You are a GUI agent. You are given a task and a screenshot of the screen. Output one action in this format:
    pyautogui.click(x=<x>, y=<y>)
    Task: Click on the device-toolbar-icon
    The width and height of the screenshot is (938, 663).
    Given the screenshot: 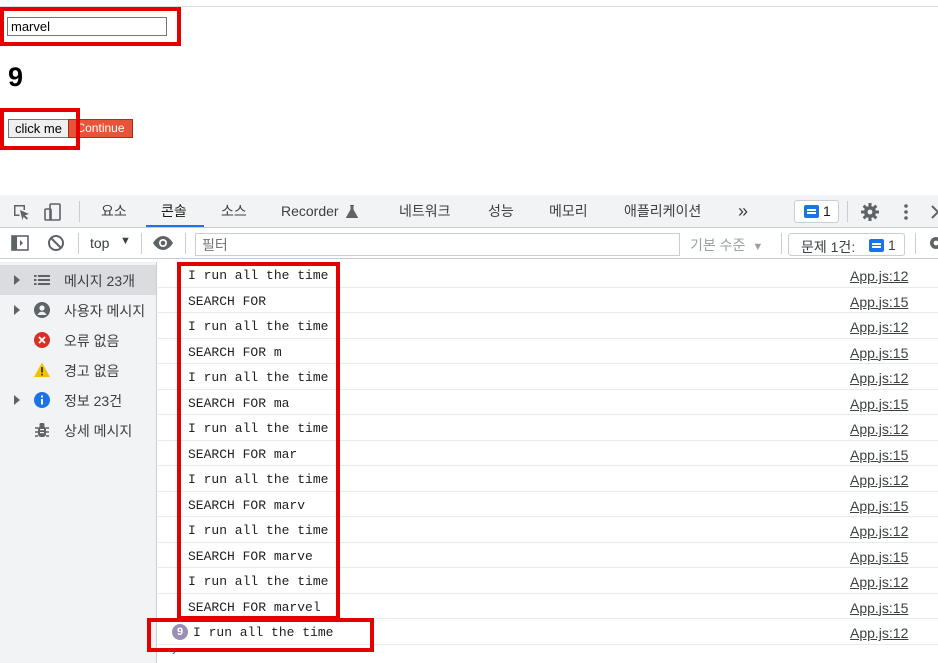 What is the action you would take?
    pyautogui.click(x=53, y=212)
    